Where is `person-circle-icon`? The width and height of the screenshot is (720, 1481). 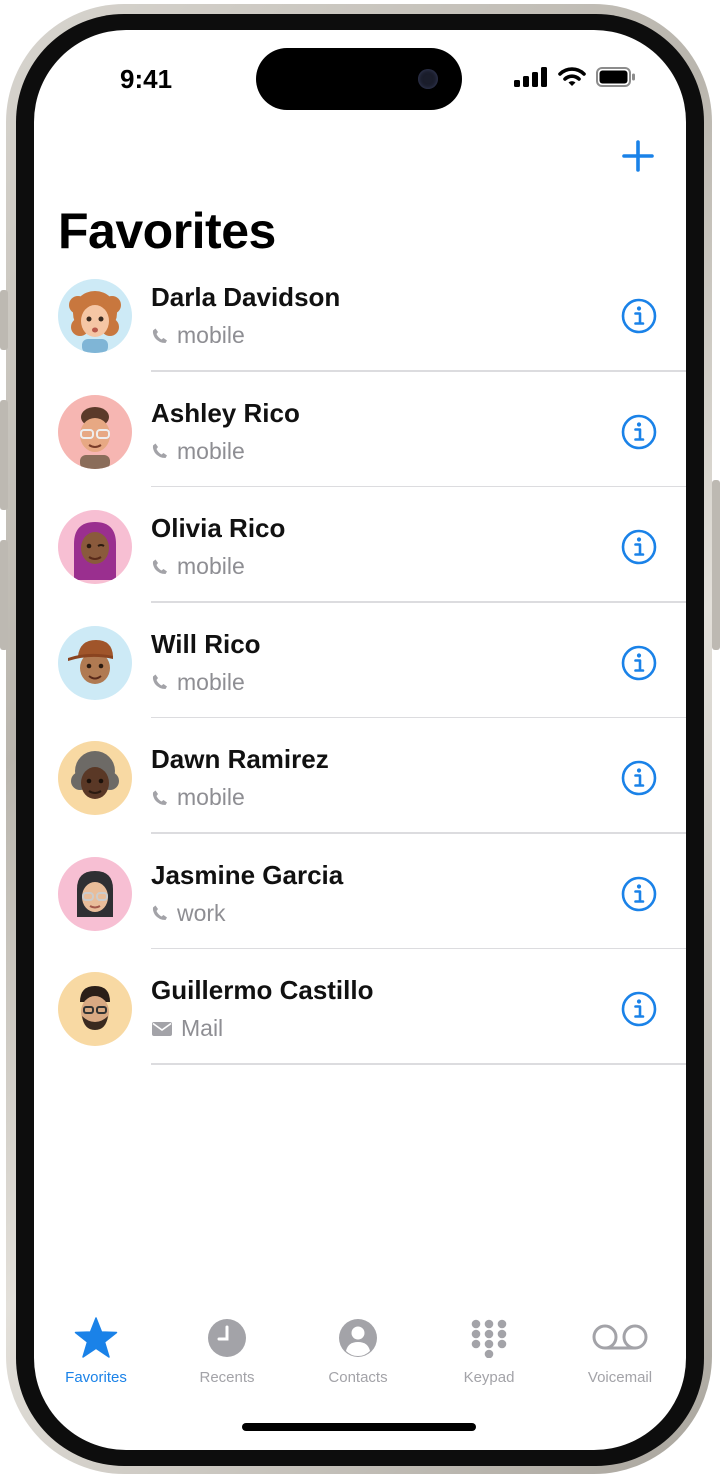
person-circle-icon is located at coordinates (358, 1338).